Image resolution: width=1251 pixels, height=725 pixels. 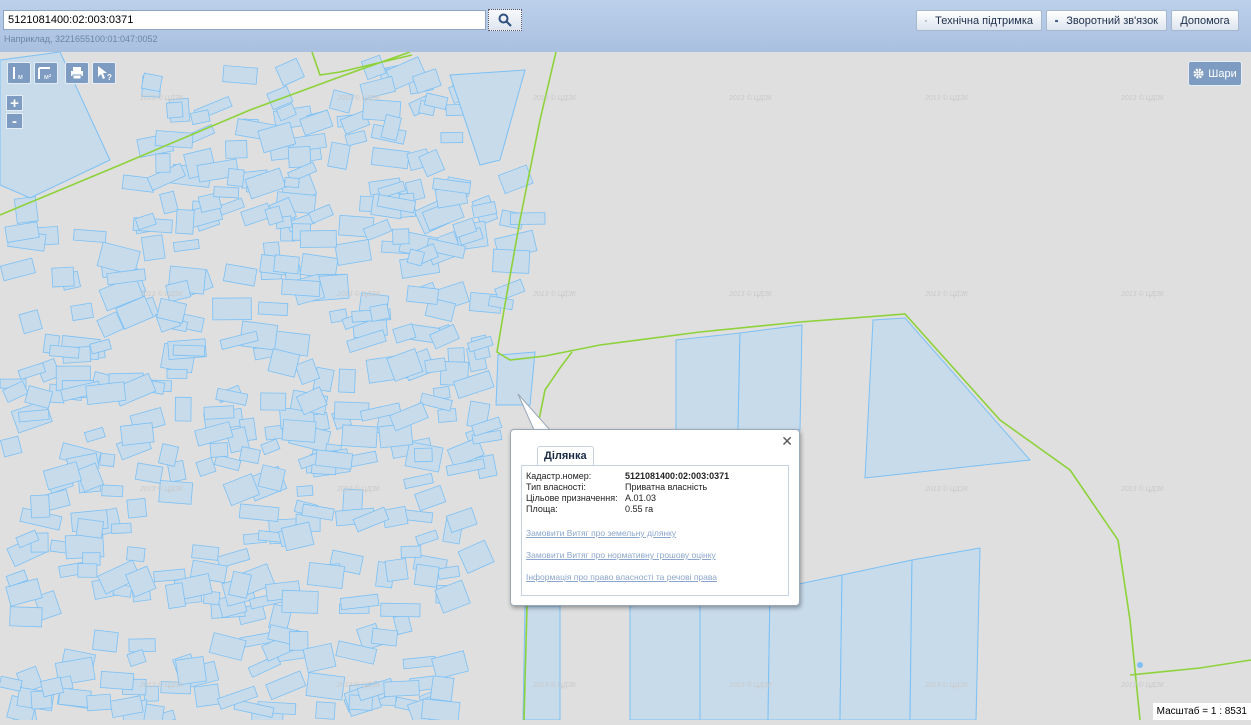 I want to click on measure-area-tool: м², so click(x=46, y=73).